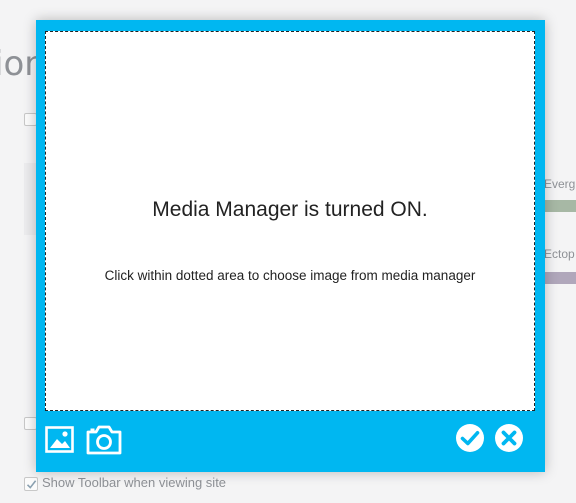  I want to click on image-icon, so click(59, 439).